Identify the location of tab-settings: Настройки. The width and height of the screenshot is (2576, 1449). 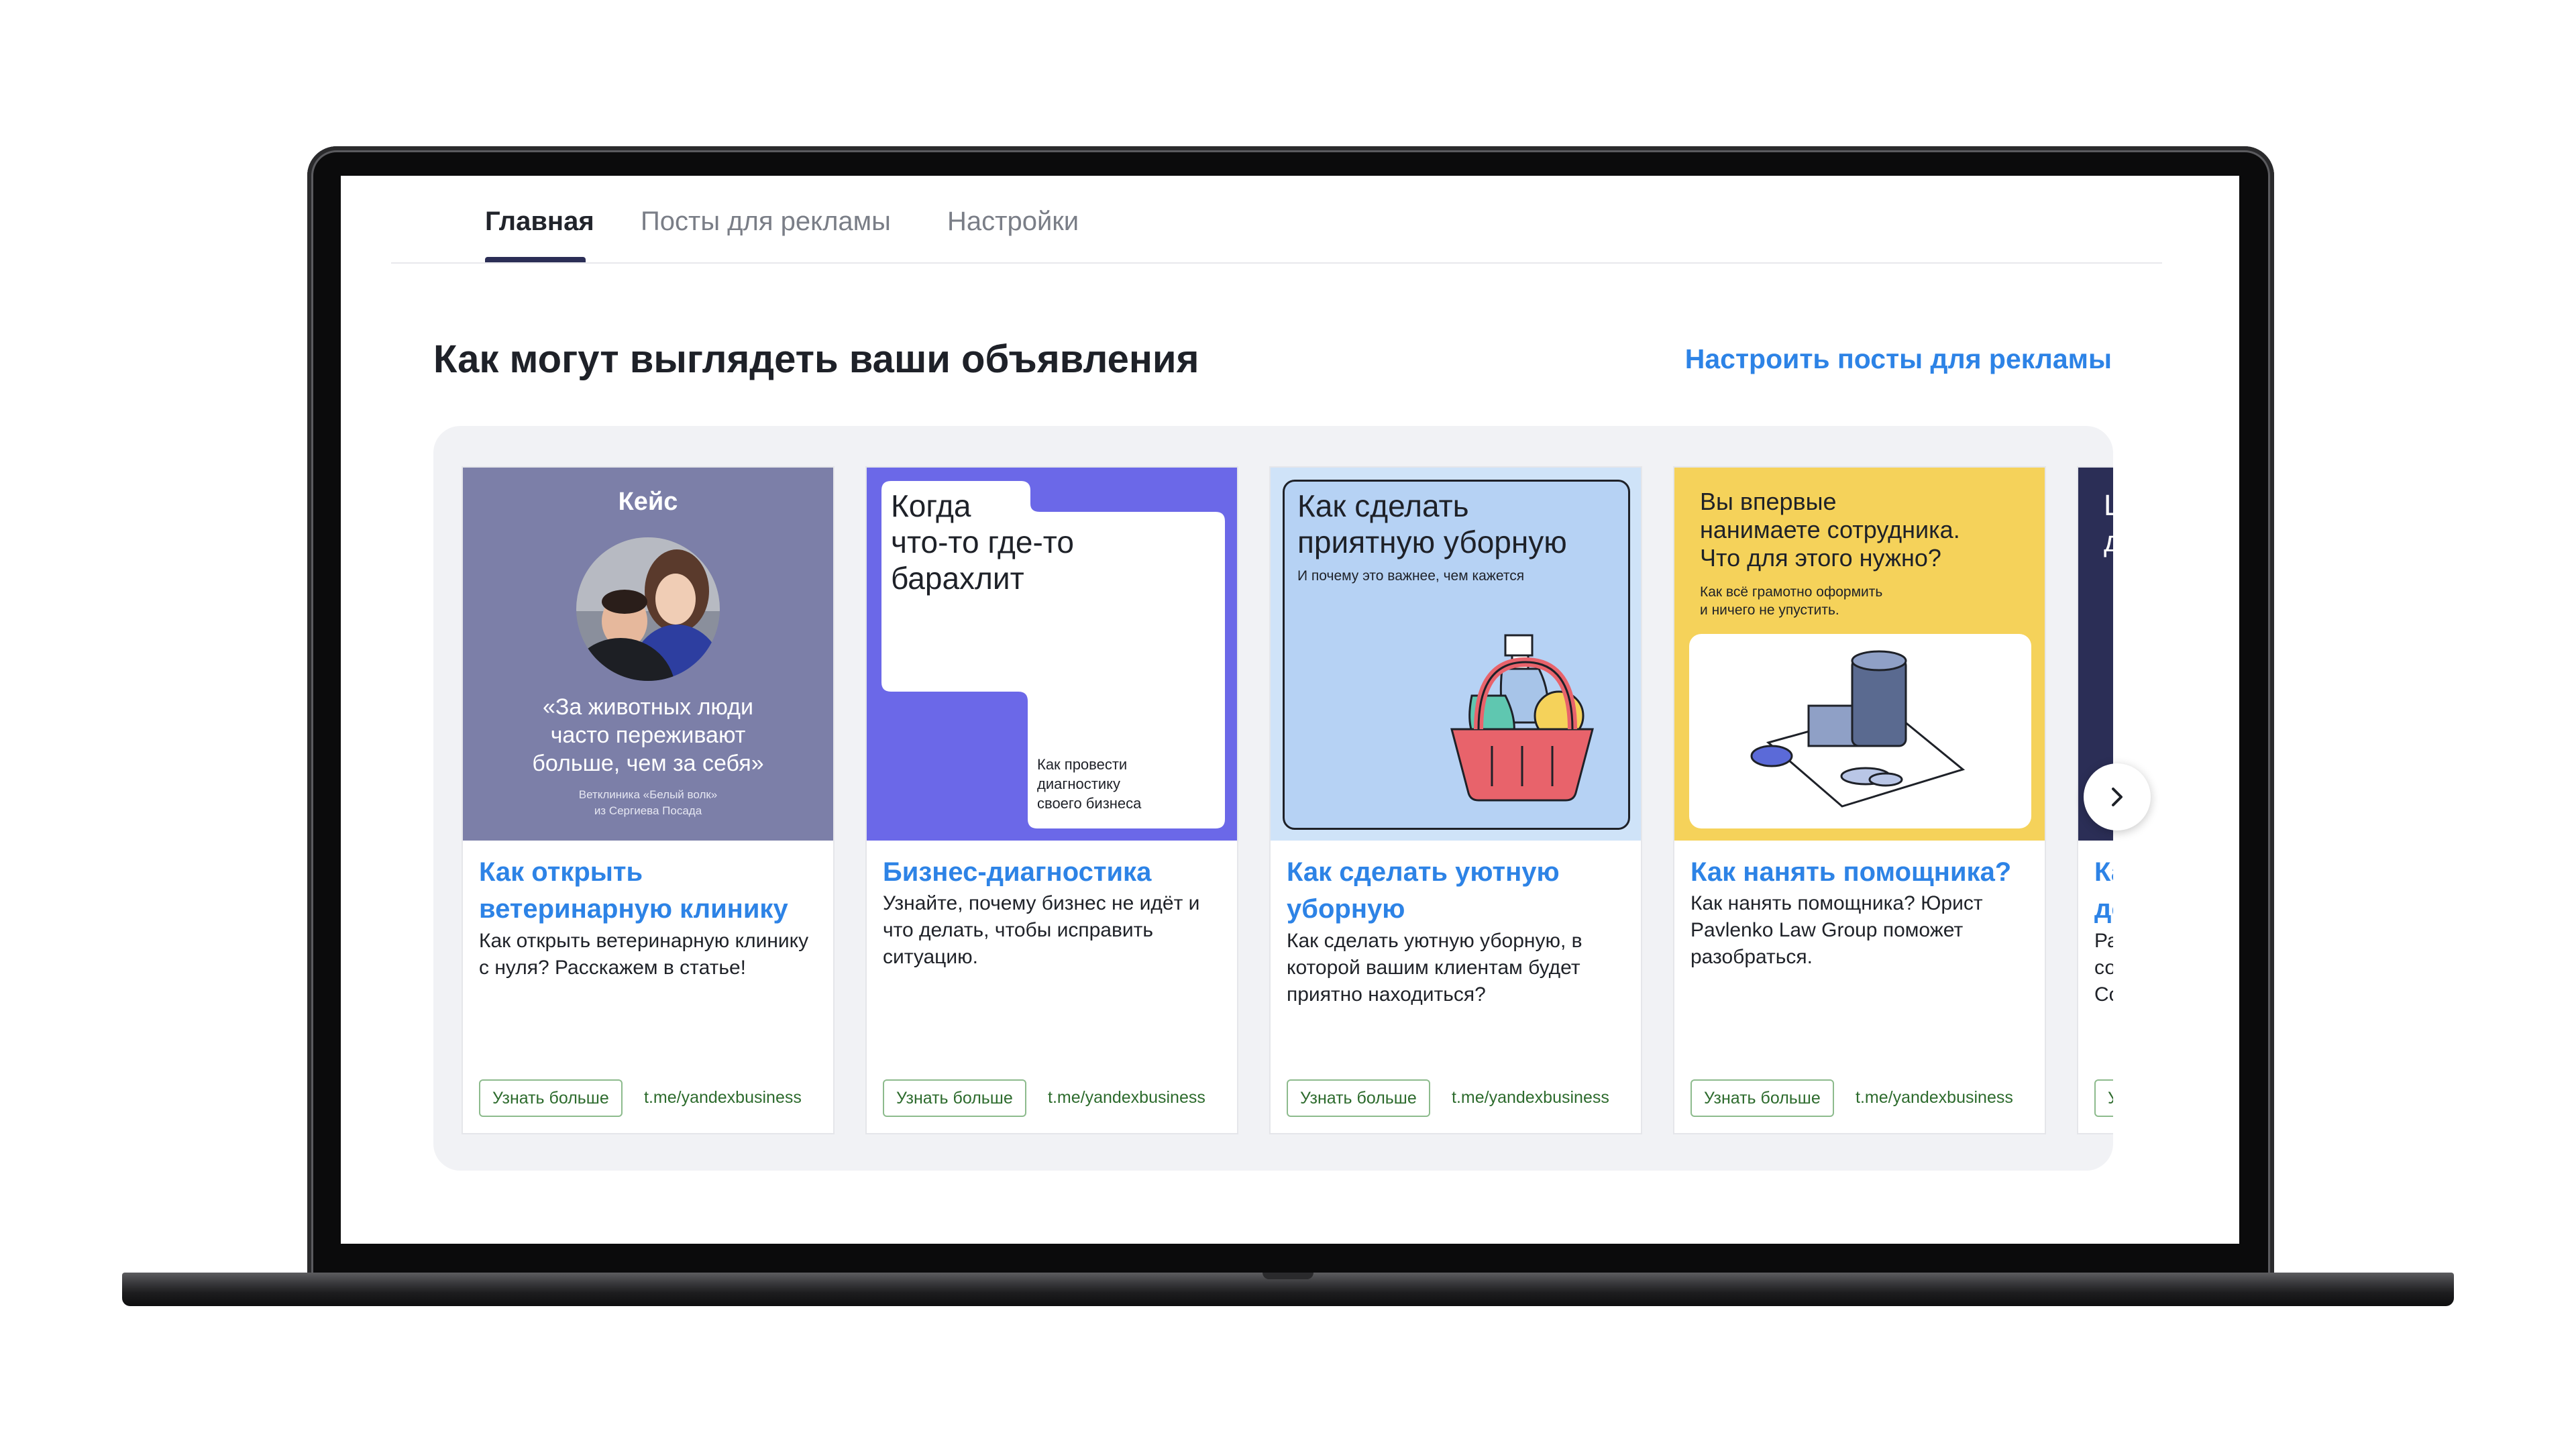
(1013, 222).